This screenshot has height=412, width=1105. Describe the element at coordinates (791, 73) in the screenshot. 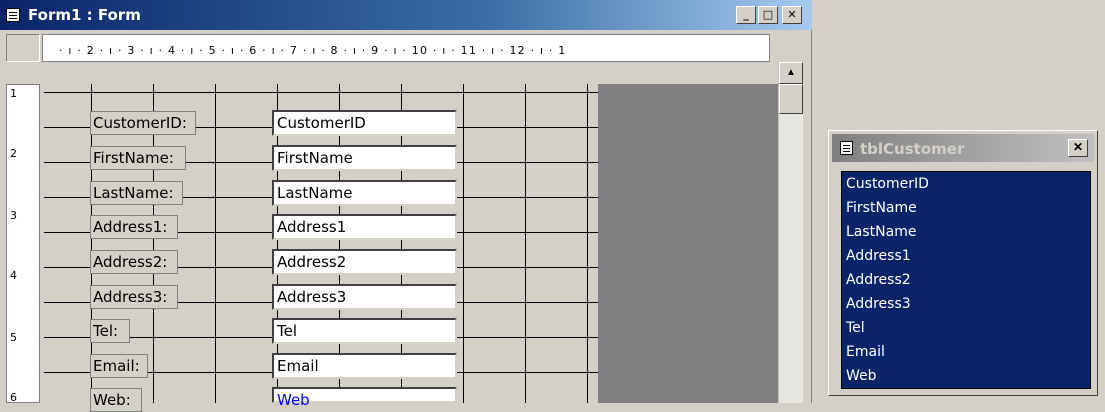

I see `scroll-up-icon: ▲` at that location.